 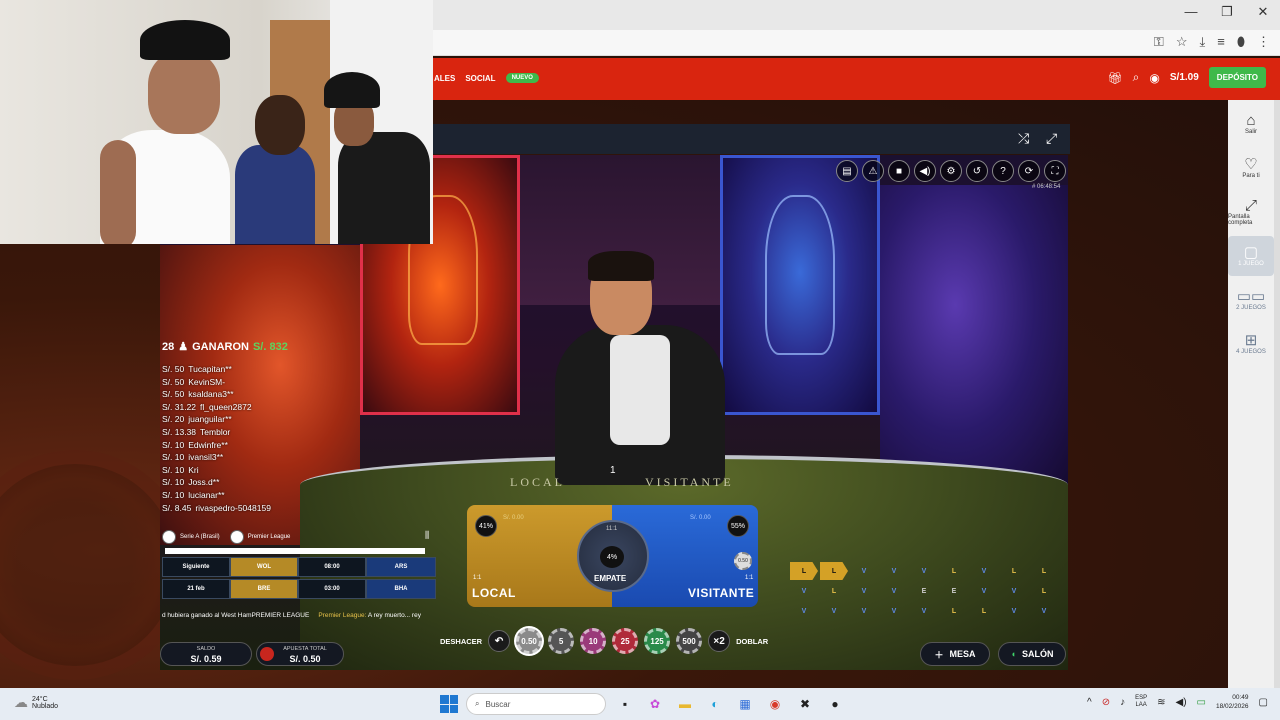 What do you see at coordinates (847, 171) in the screenshot?
I see `chat-icon: ▤` at bounding box center [847, 171].